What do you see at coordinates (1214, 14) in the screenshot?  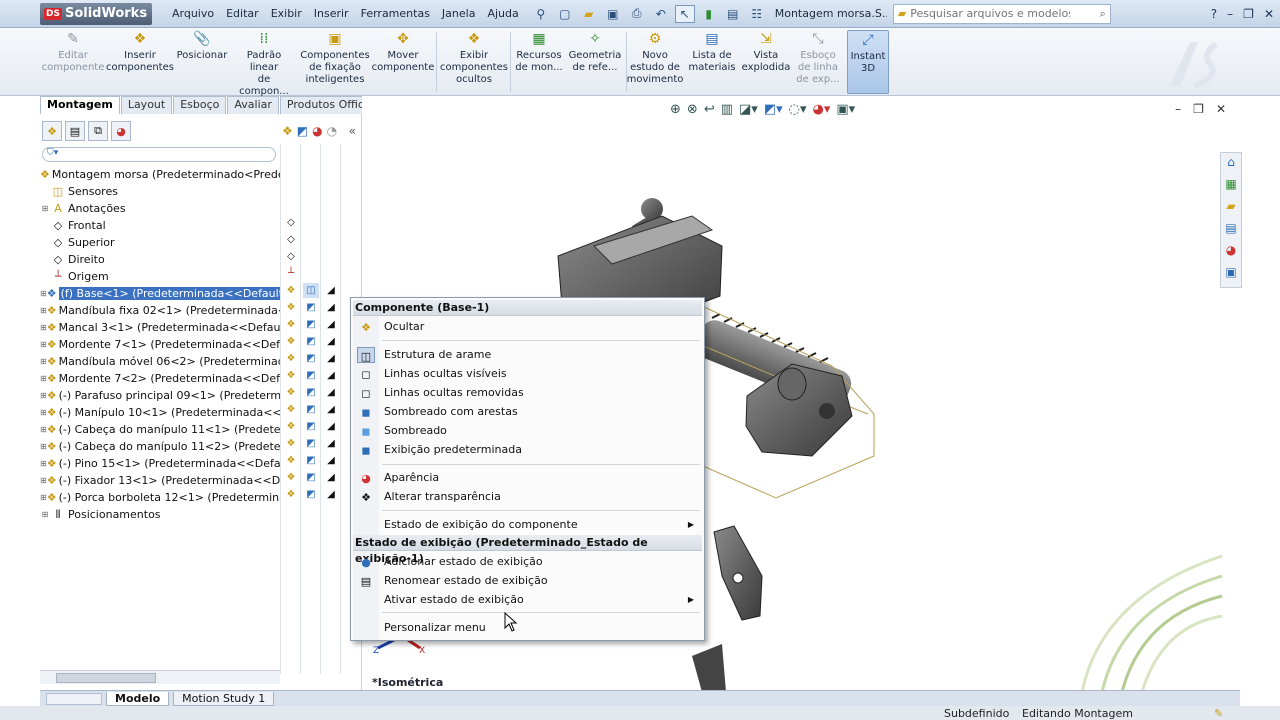 I see `help-icon: ?` at bounding box center [1214, 14].